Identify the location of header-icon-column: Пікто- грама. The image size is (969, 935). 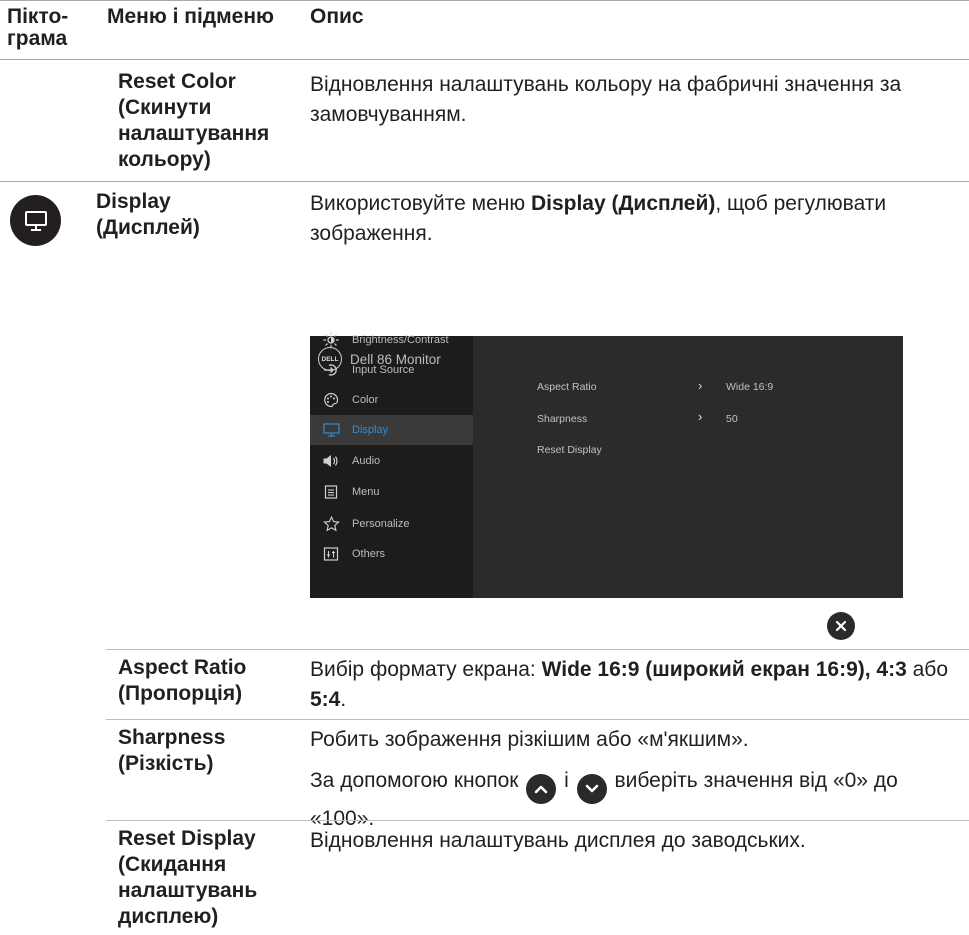
(38, 27).